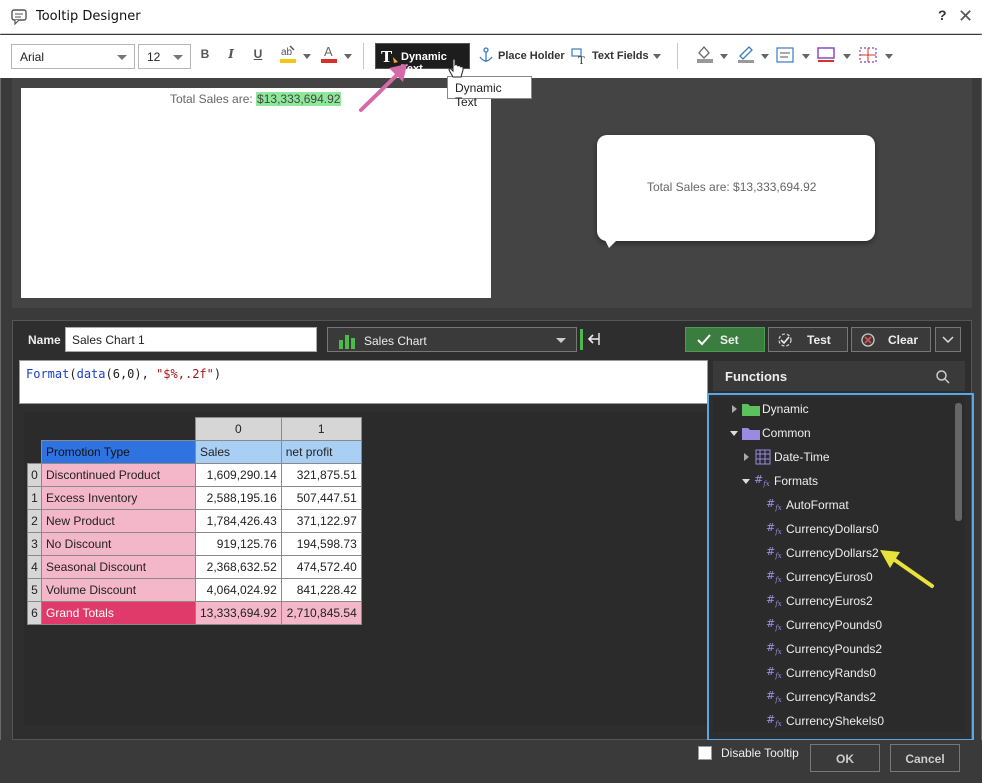  Describe the element at coordinates (732, 187) in the screenshot. I see `tooltip-preview-text: Total Sales are: $13,333,694.92` at that location.